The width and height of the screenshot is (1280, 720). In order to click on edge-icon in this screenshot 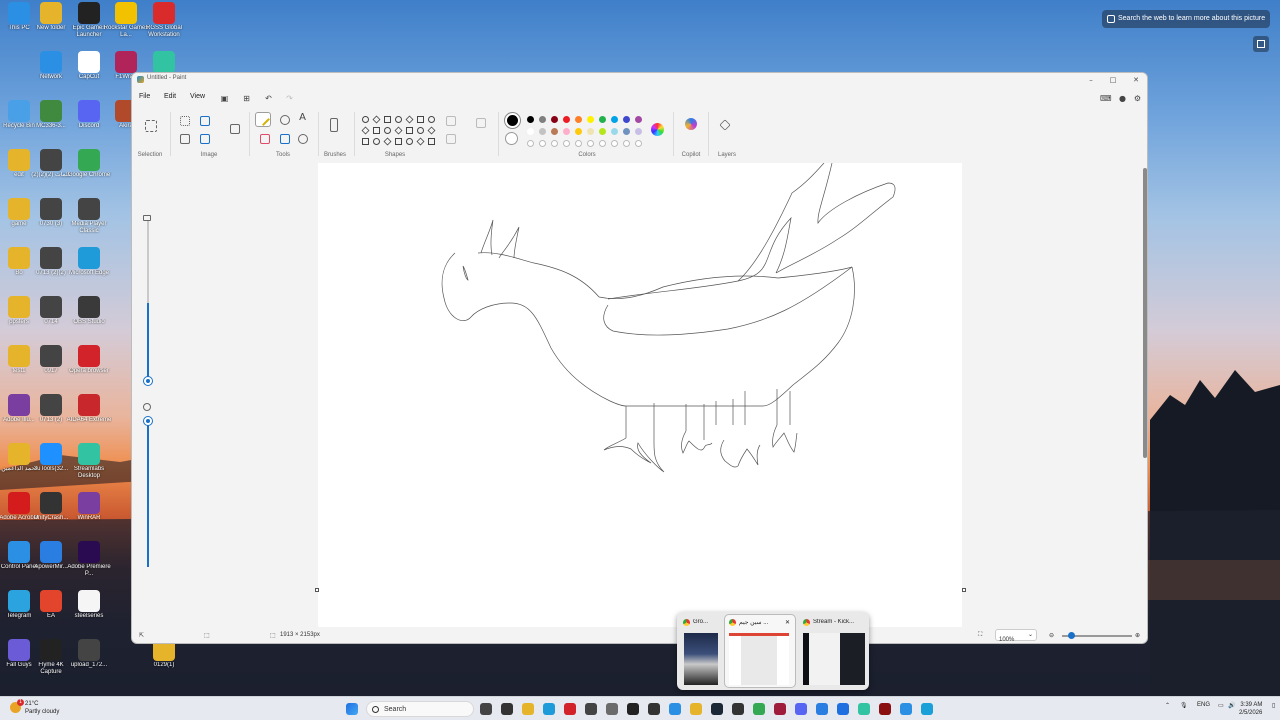, I will do `click(549, 709)`.